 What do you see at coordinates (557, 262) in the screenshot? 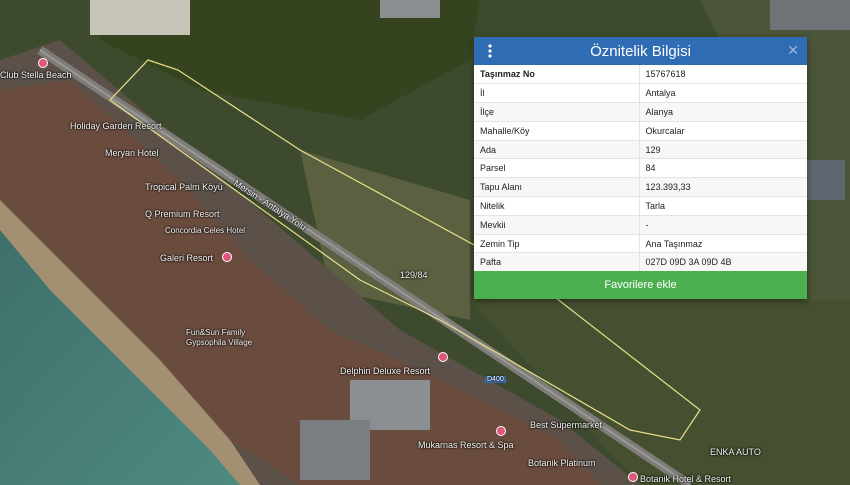
I see `attribute-key: Pafta` at bounding box center [557, 262].